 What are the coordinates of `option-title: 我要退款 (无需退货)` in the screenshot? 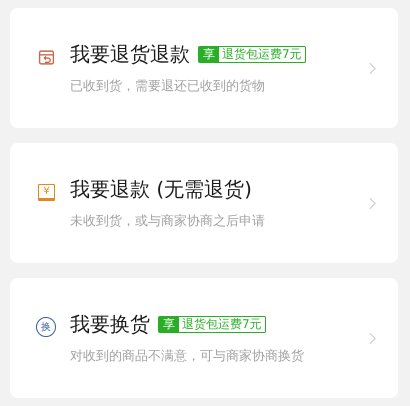 It's located at (161, 189).